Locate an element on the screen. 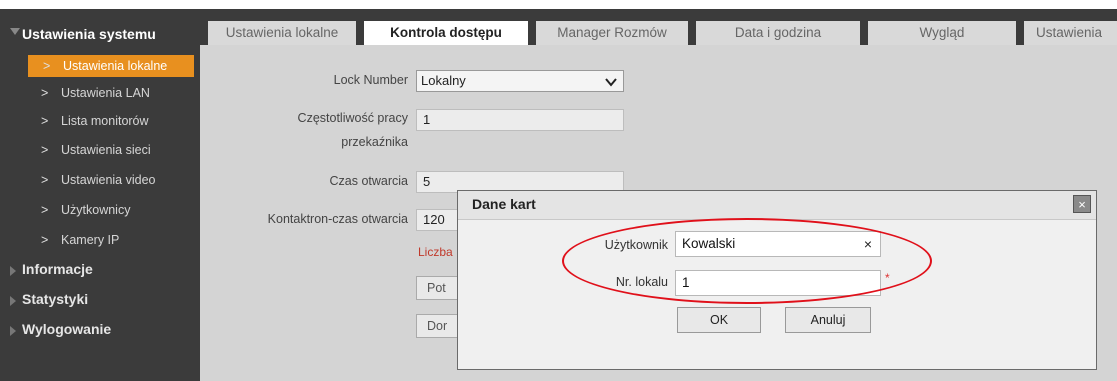  sidebar-item-label: Użytkownicy is located at coordinates (96, 210).